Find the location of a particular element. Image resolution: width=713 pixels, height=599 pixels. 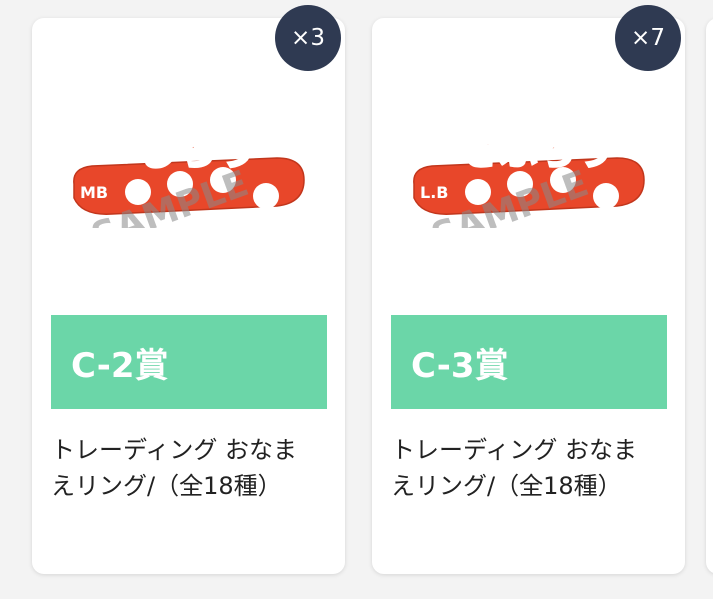

prize-rank-banner: C-3賞 is located at coordinates (529, 362).